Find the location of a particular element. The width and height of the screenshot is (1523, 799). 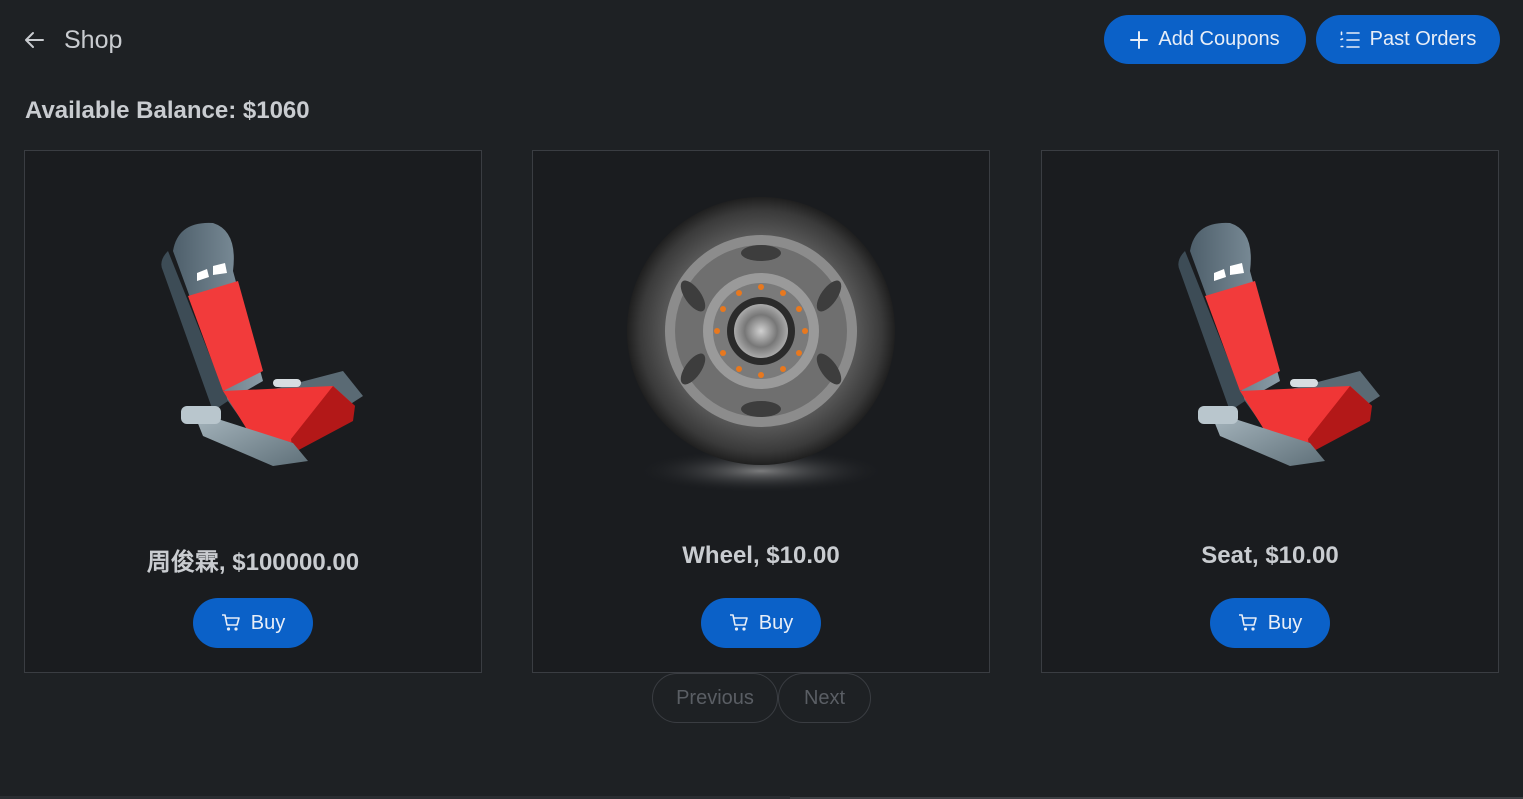

plus-icon is located at coordinates (1139, 39).